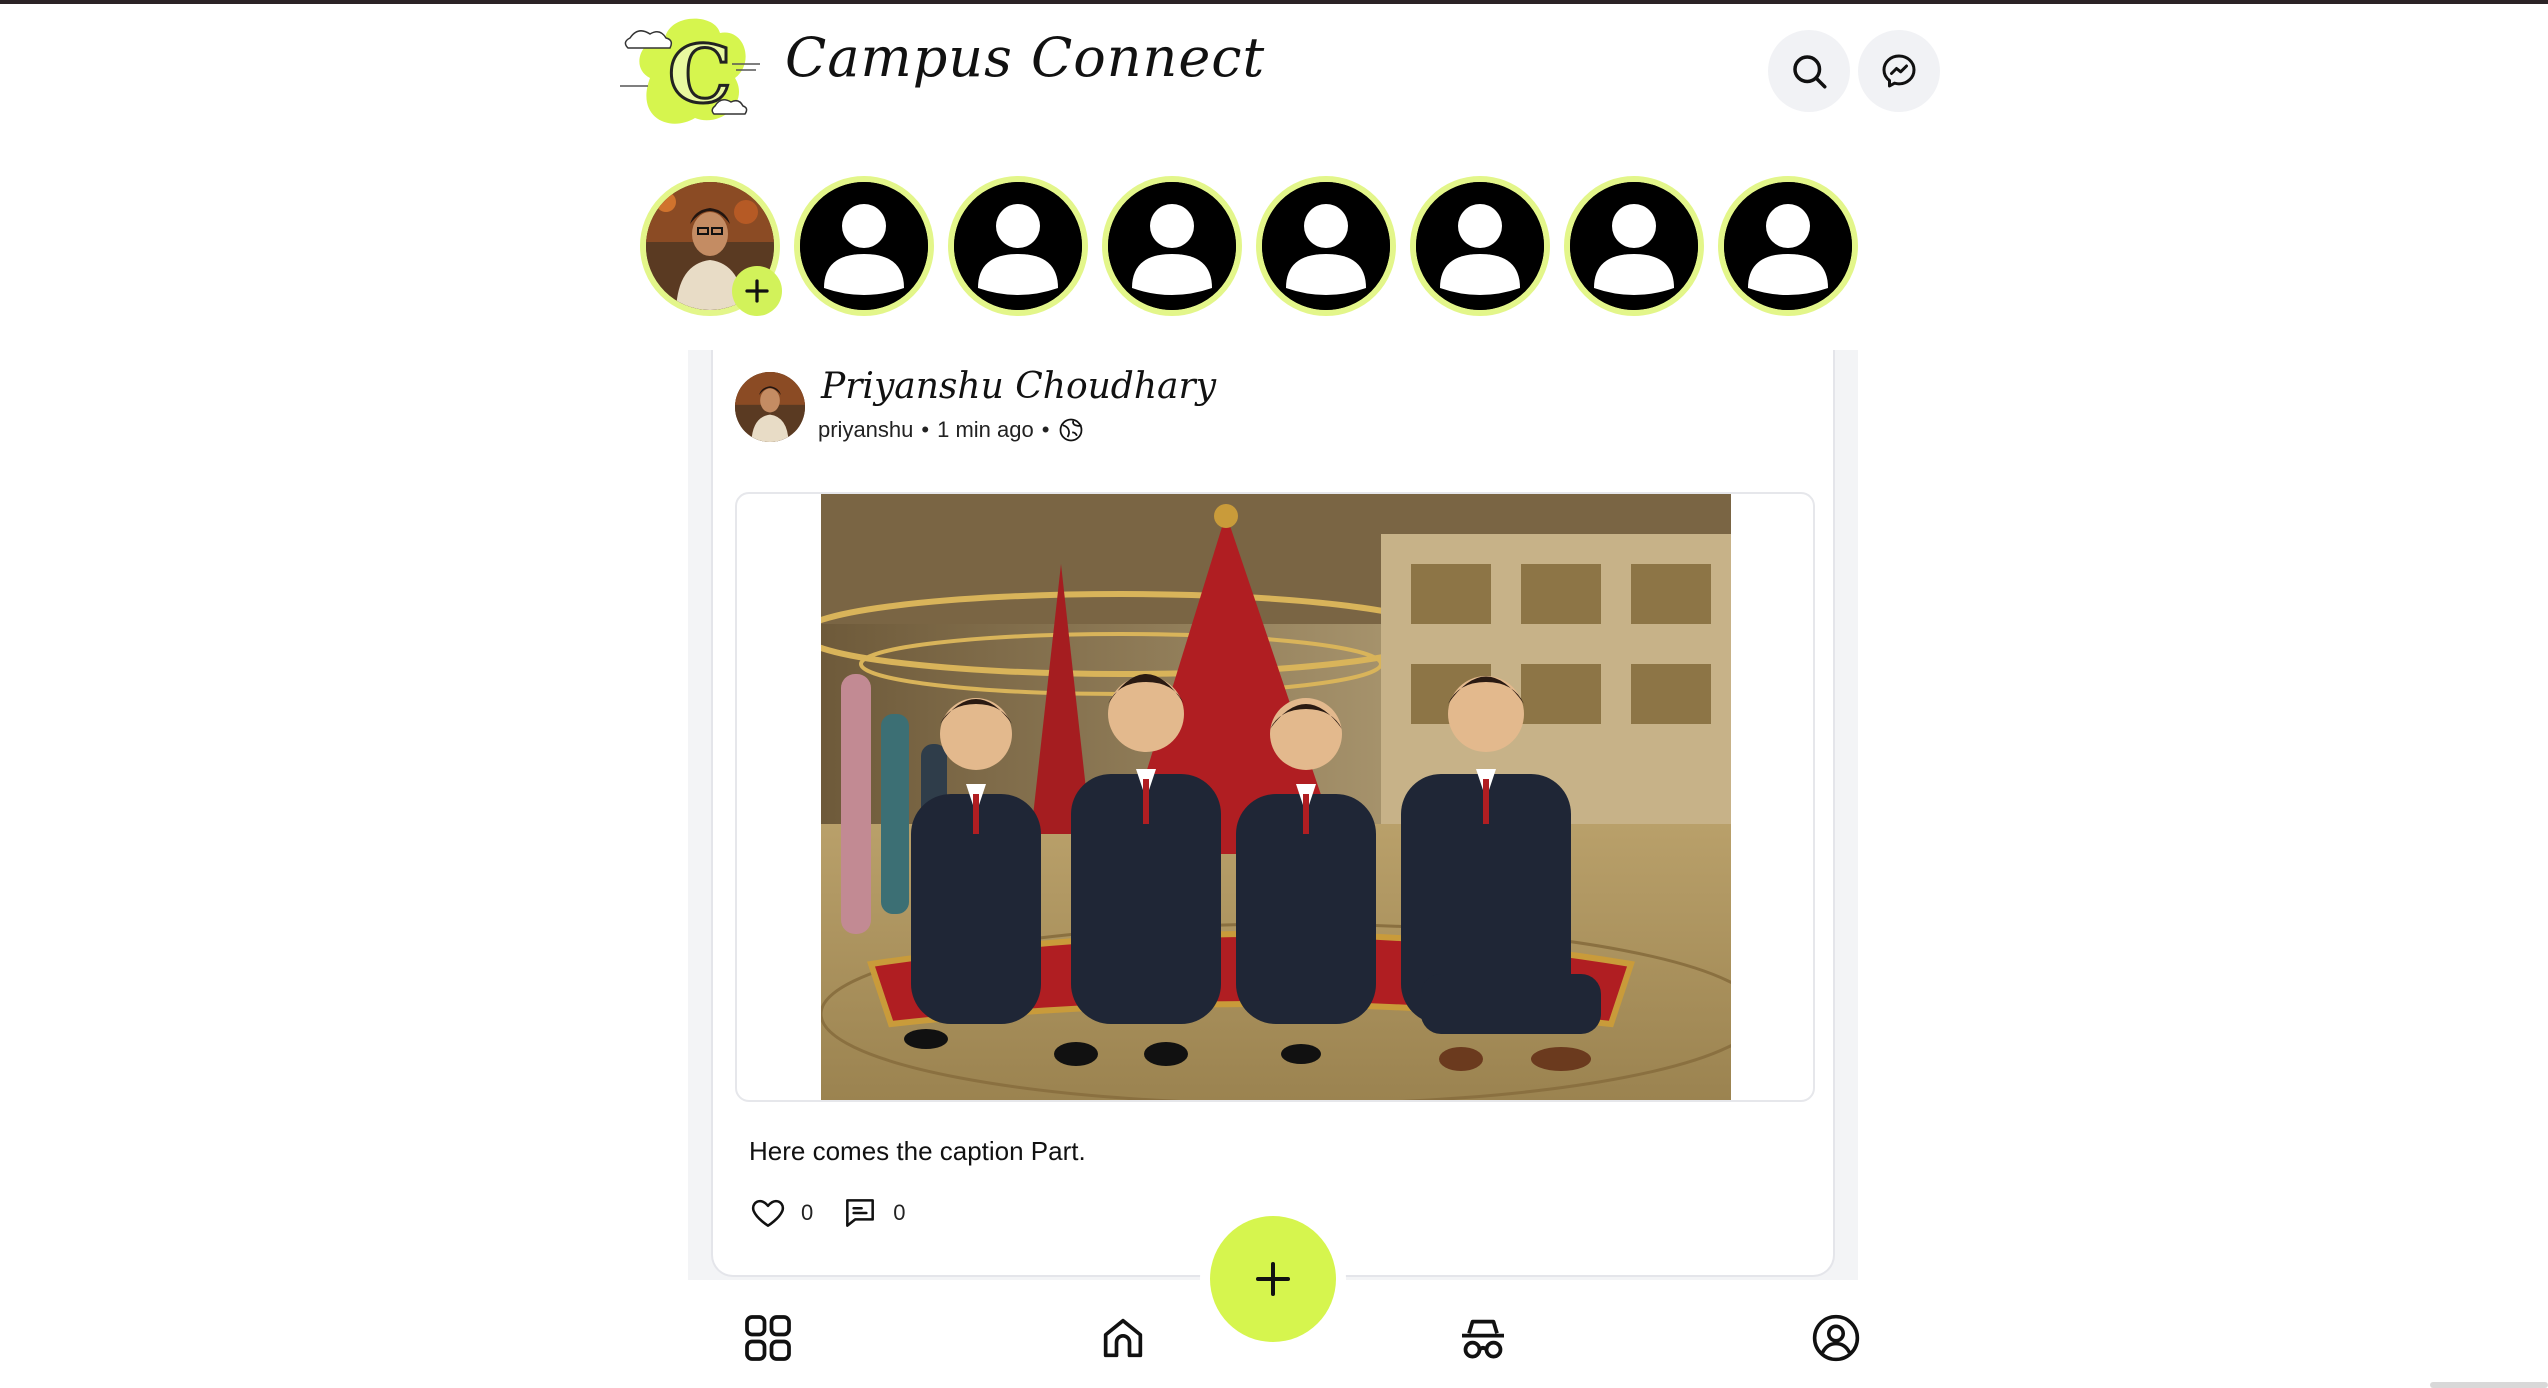 The image size is (2548, 1388). What do you see at coordinates (917, 1151) in the screenshot?
I see `post-caption: Here comes the caption Part.` at bounding box center [917, 1151].